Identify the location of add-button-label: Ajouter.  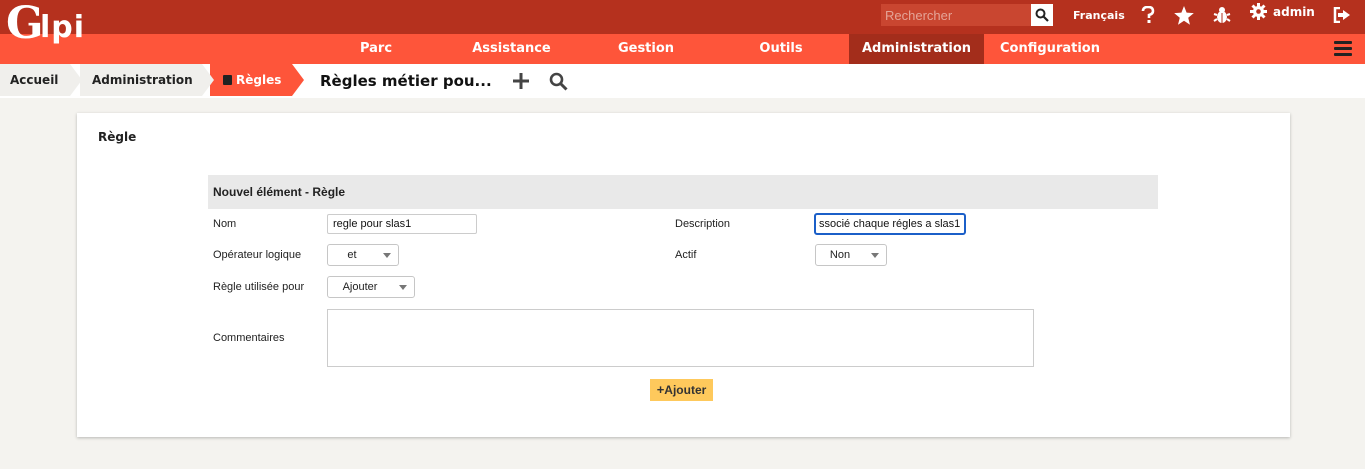
(685, 390).